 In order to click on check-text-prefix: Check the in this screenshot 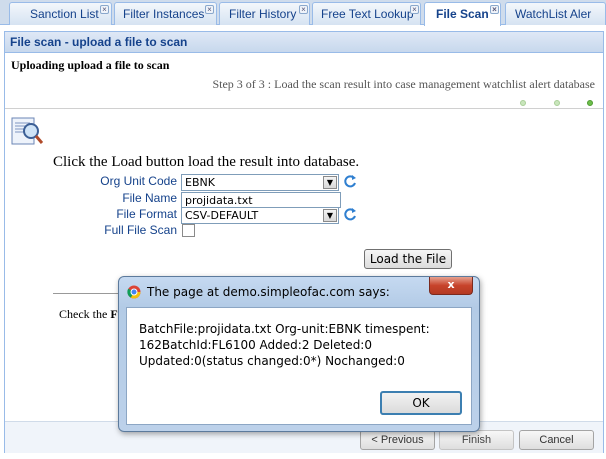, I will do `click(85, 314)`.